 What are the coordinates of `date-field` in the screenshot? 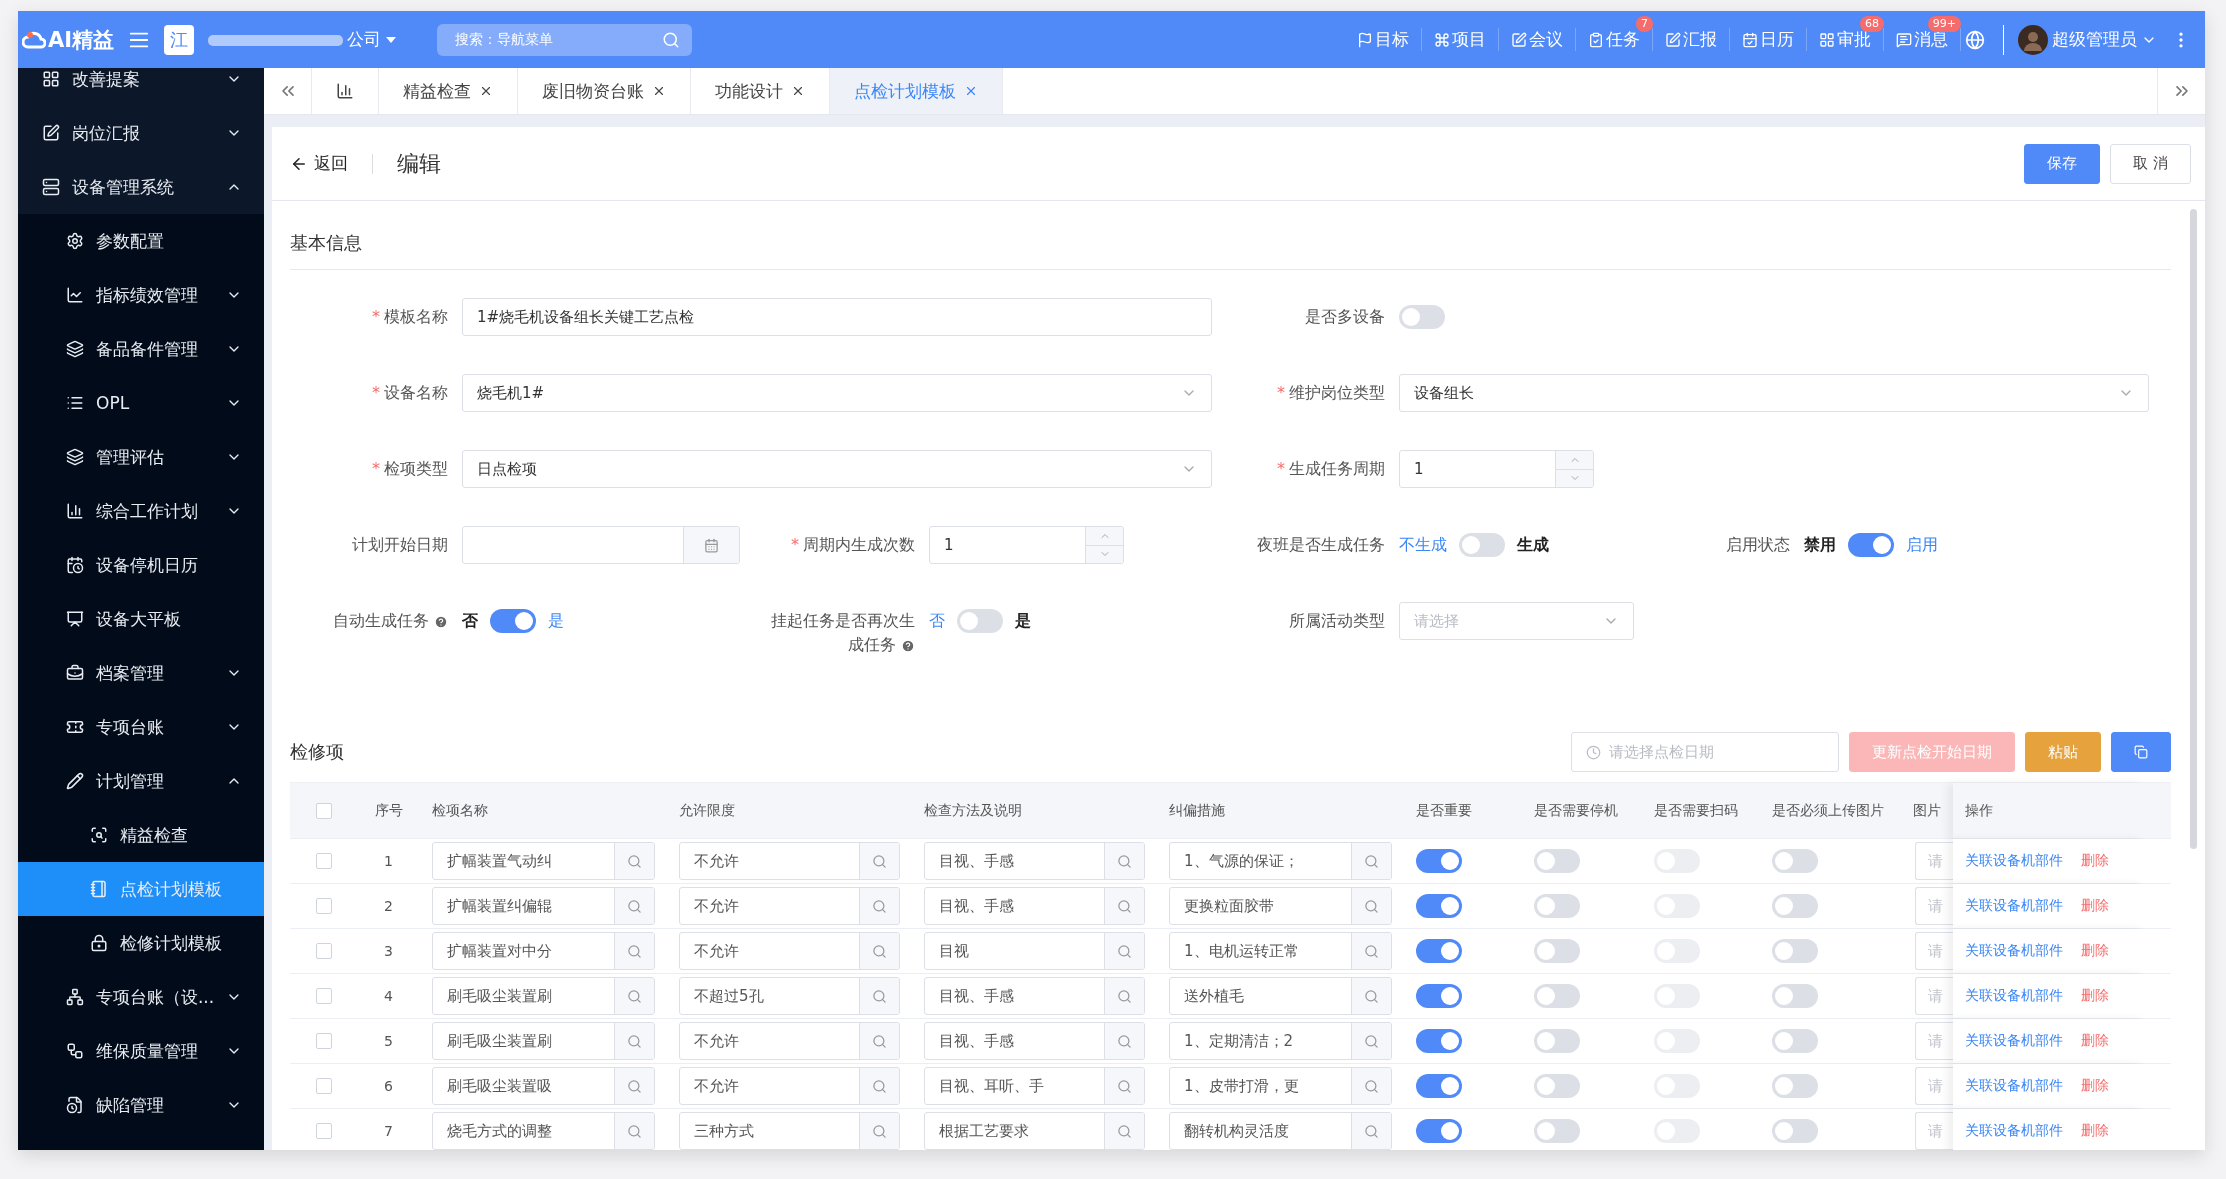 It's located at (601, 545).